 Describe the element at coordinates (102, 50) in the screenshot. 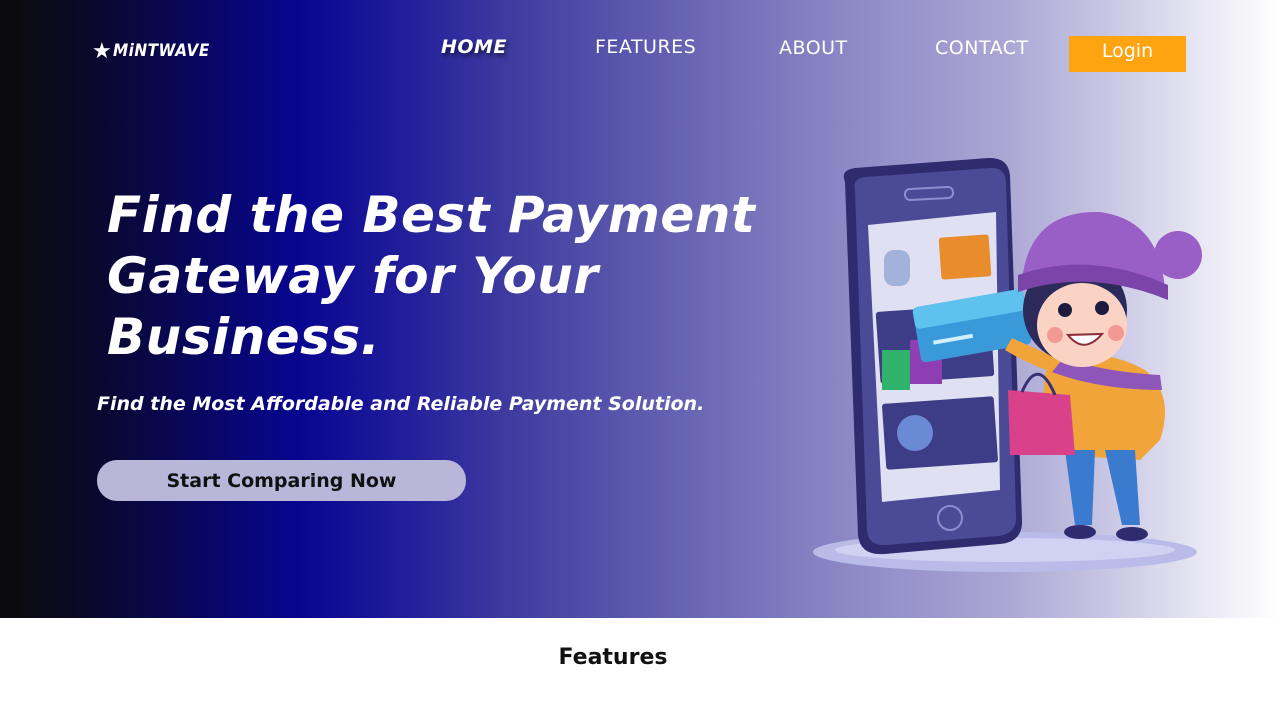

I see `star-icon: ★` at that location.